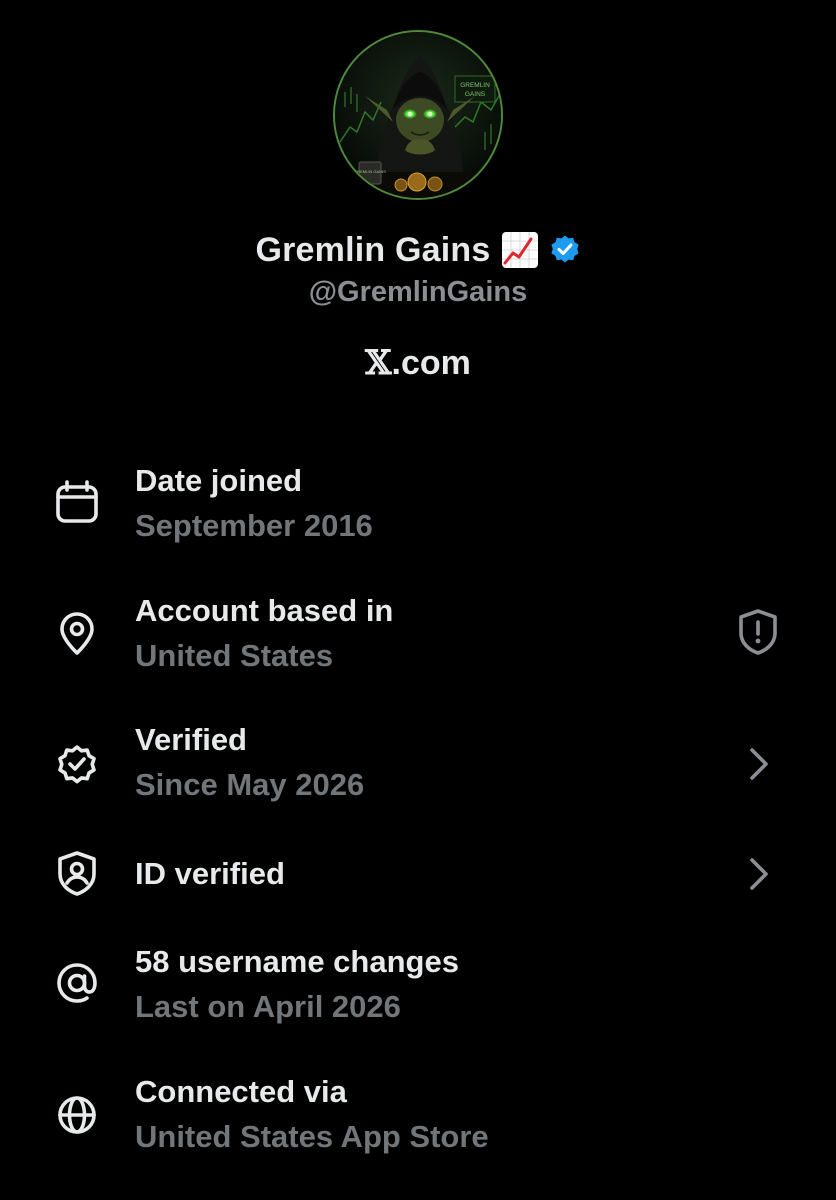 The width and height of the screenshot is (836, 1200). What do you see at coordinates (264, 610) in the screenshot?
I see `row-title: Account based in` at bounding box center [264, 610].